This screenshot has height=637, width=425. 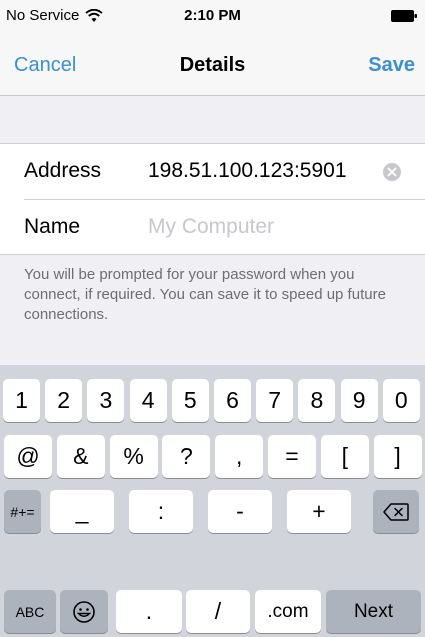 I want to click on key-2: 3, so click(x=106, y=400).